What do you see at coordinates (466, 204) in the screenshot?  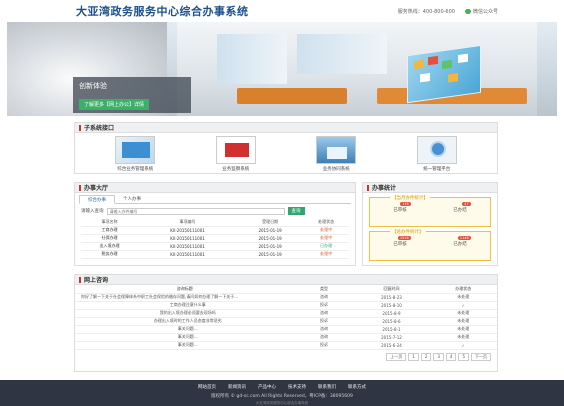 I see `stat-count-badge: 47` at bounding box center [466, 204].